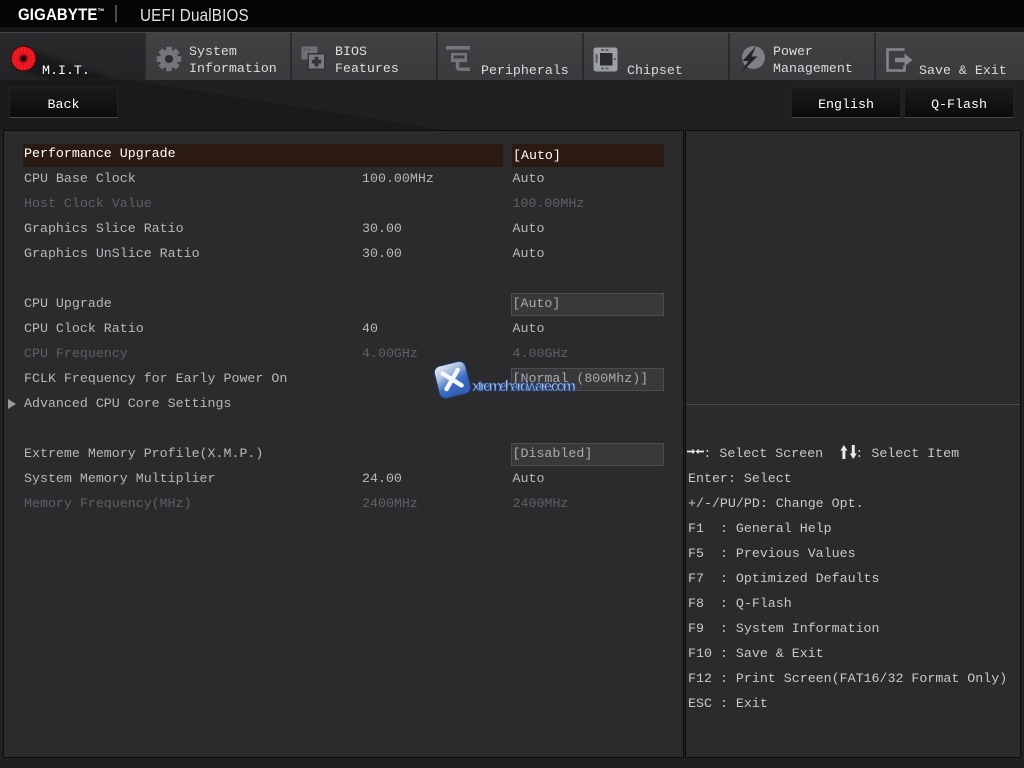 This screenshot has width=1024, height=768. Describe the element at coordinates (524, 386) in the screenshot. I see `svg-text: xtremehardware.com` at that location.